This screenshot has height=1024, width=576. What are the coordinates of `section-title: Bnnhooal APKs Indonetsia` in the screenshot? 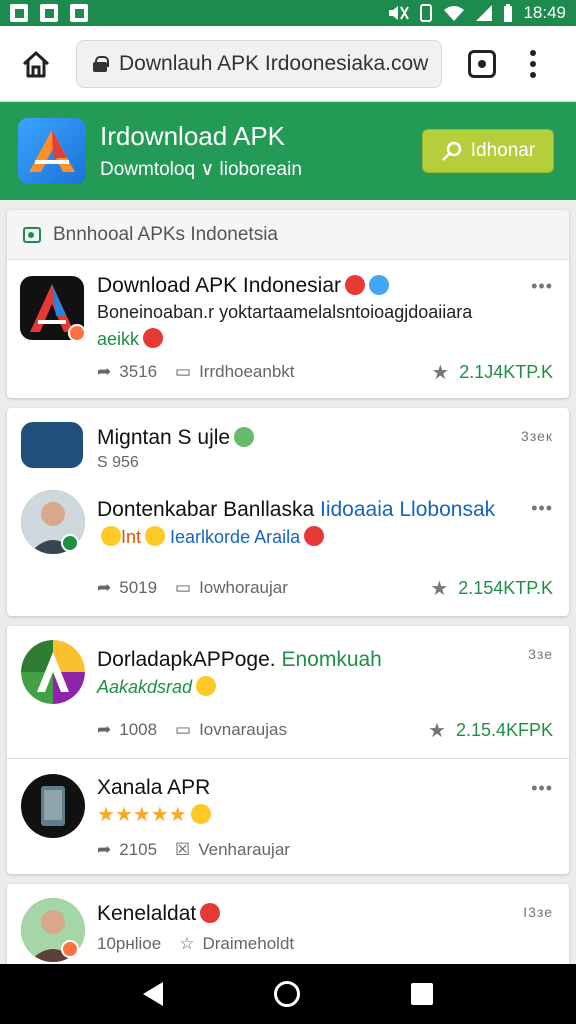 It's located at (166, 234).